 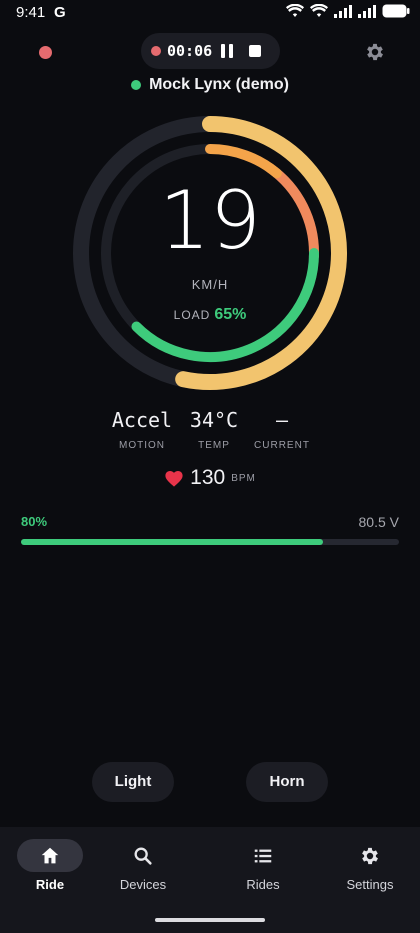 I want to click on nav-rides-pill, so click(x=263, y=855).